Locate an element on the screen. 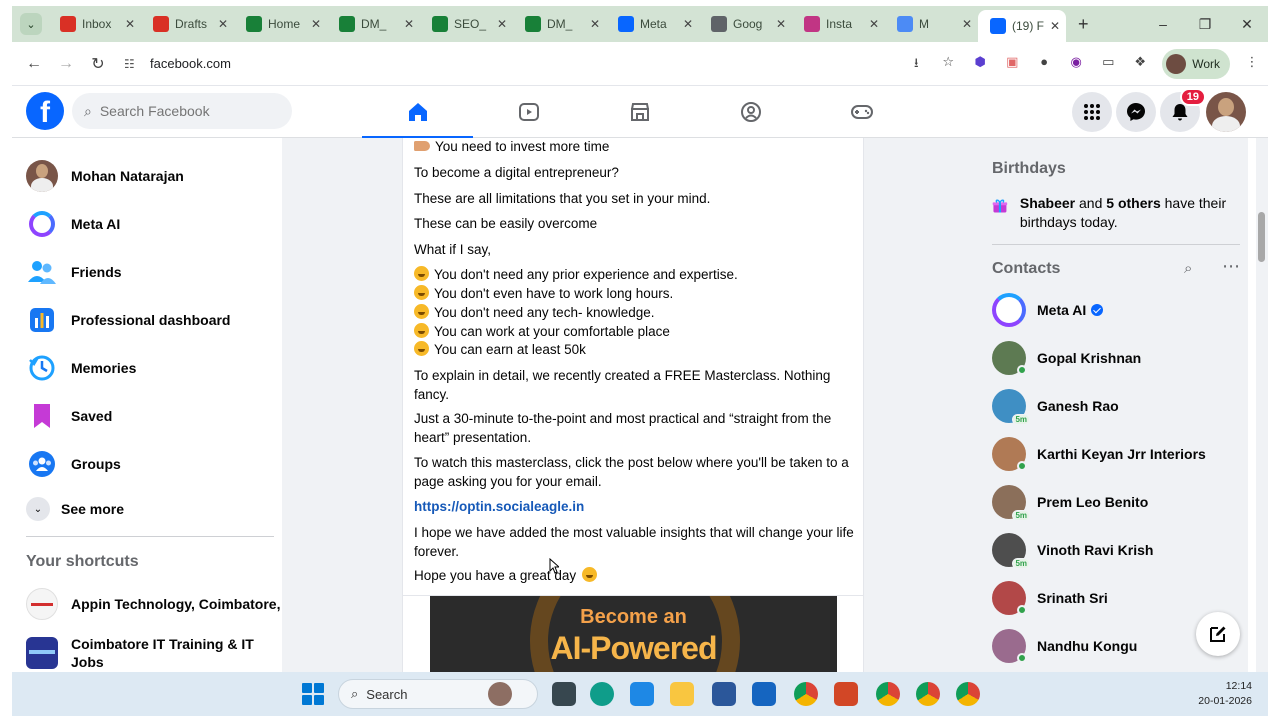  taskbar-powerpoint-icon is located at coordinates (846, 694).